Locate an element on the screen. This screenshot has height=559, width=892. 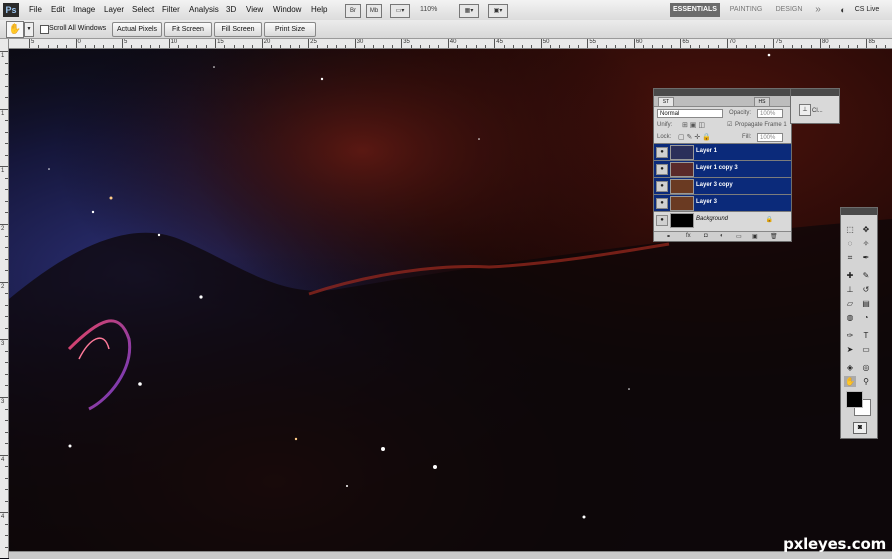
3d-orbit-tool-icon: ◎ is located at coordinates (866, 367).